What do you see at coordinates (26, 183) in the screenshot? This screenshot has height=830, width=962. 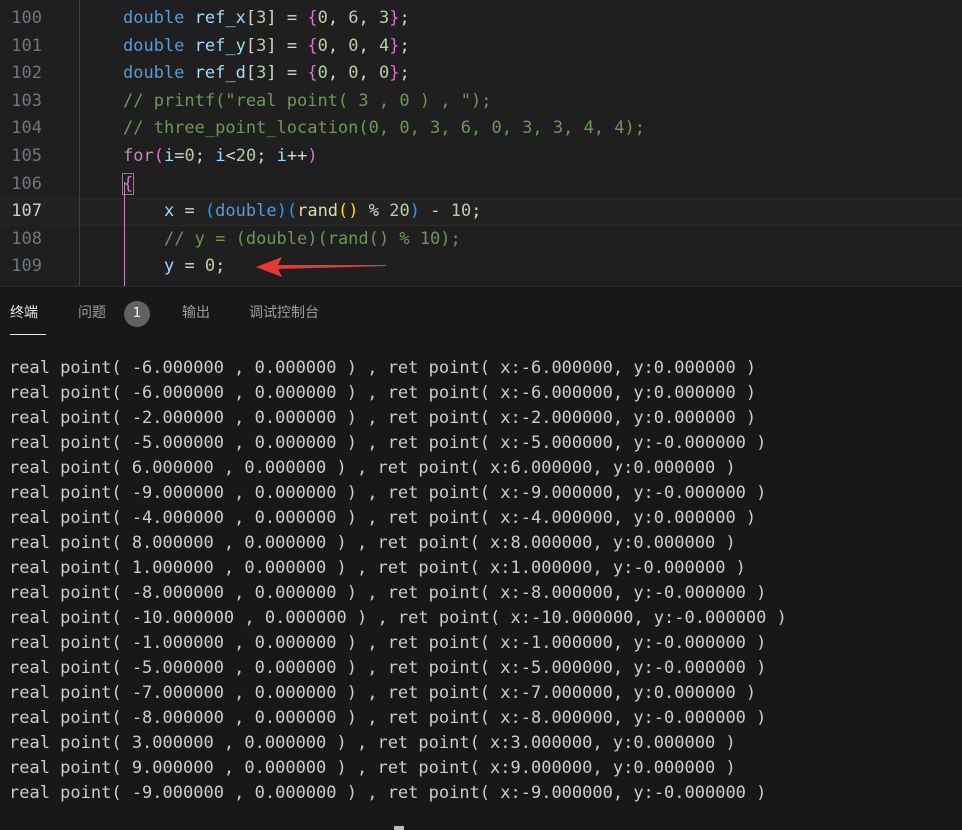 I see `line-number: 106` at bounding box center [26, 183].